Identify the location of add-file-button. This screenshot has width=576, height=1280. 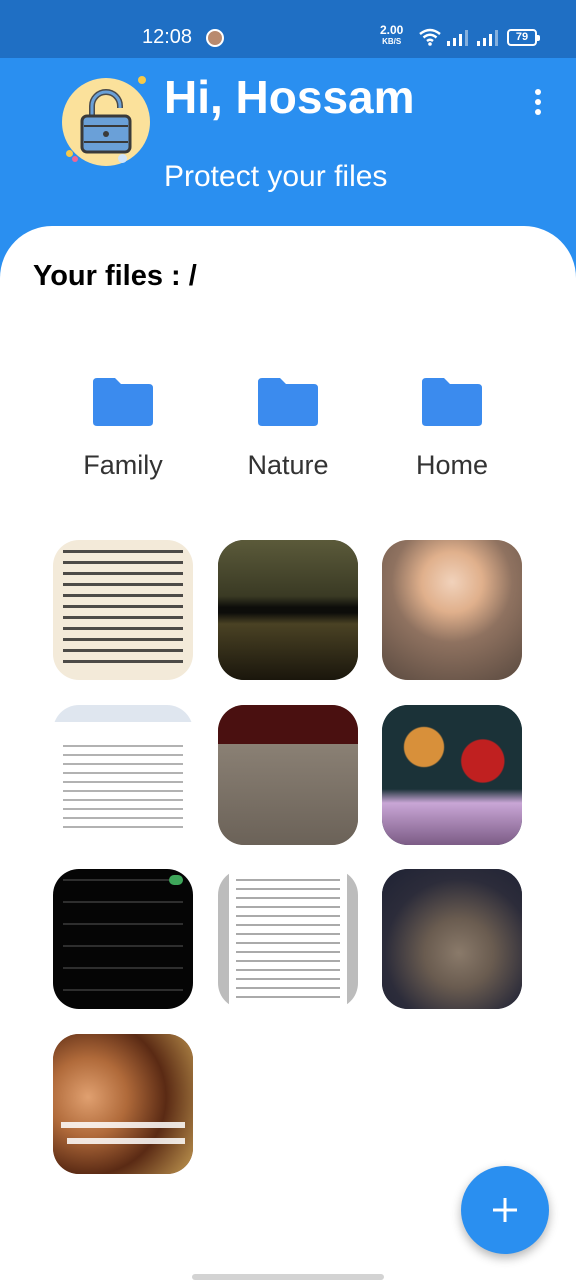
(505, 1210).